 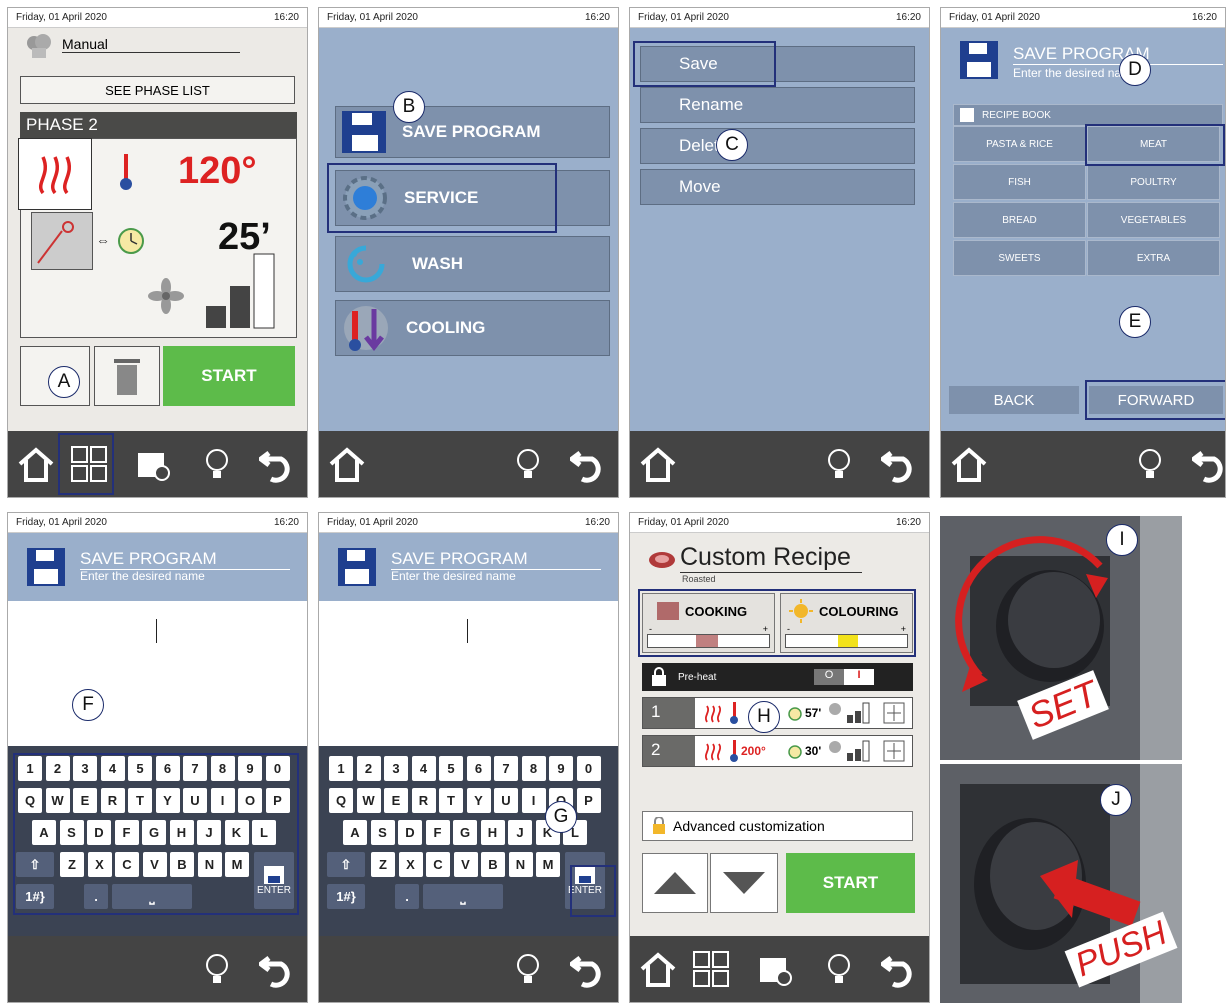 I want to click on key-t: T, so click(x=451, y=800).